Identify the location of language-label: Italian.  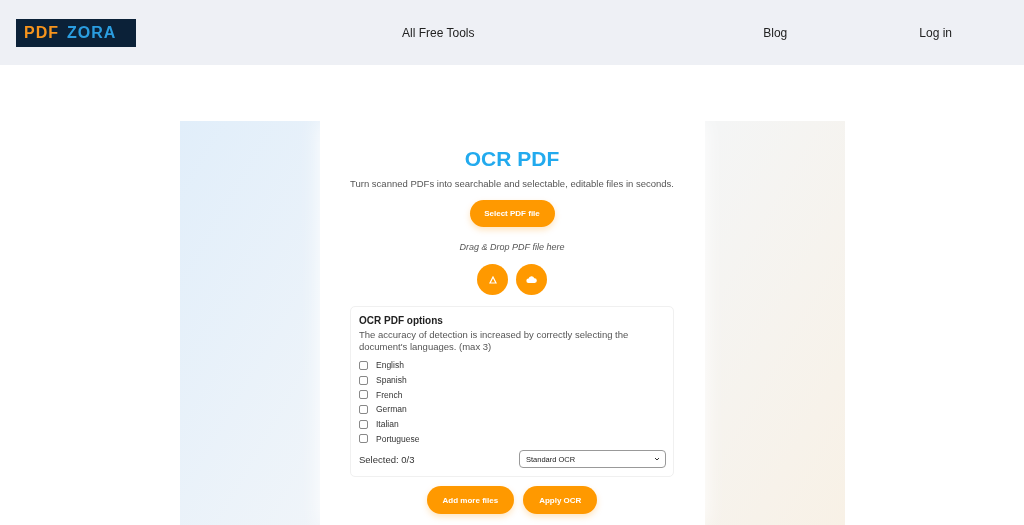
(387, 424).